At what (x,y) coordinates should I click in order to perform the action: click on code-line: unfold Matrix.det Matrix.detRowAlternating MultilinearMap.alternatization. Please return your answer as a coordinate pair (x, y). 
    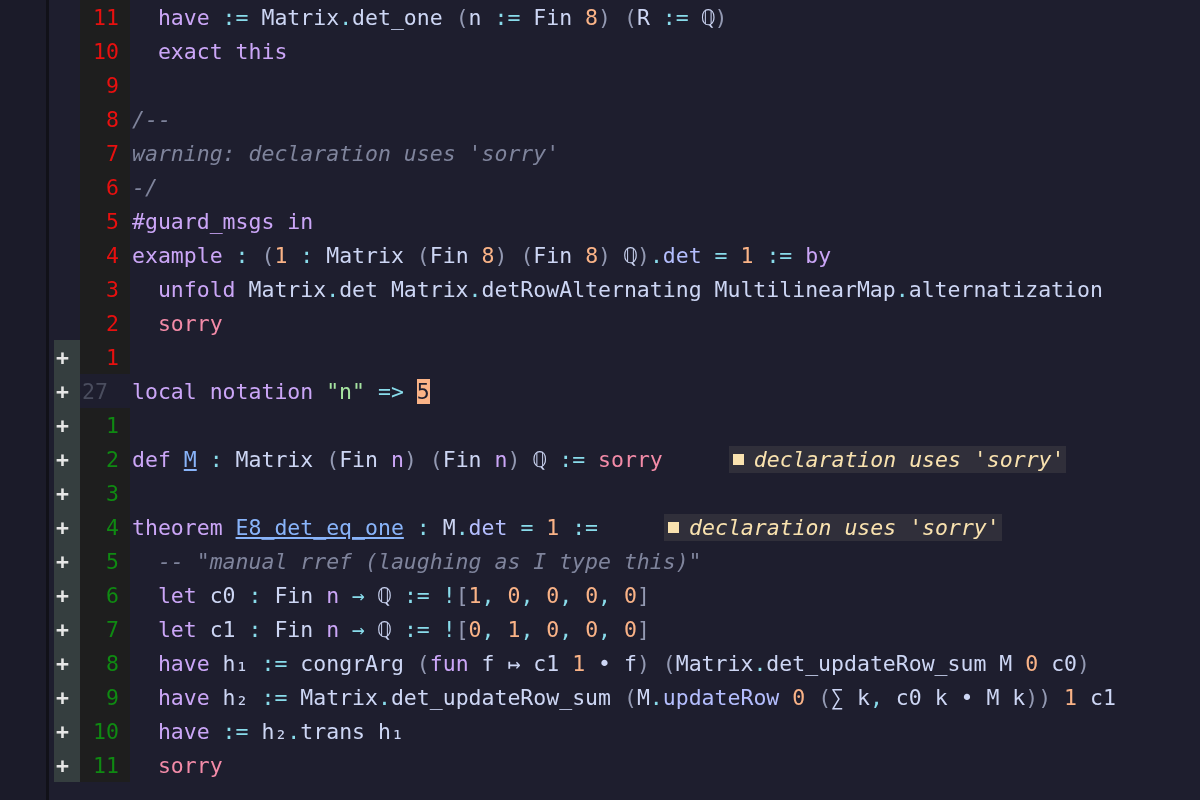
    Looking at the image, I should click on (629, 289).